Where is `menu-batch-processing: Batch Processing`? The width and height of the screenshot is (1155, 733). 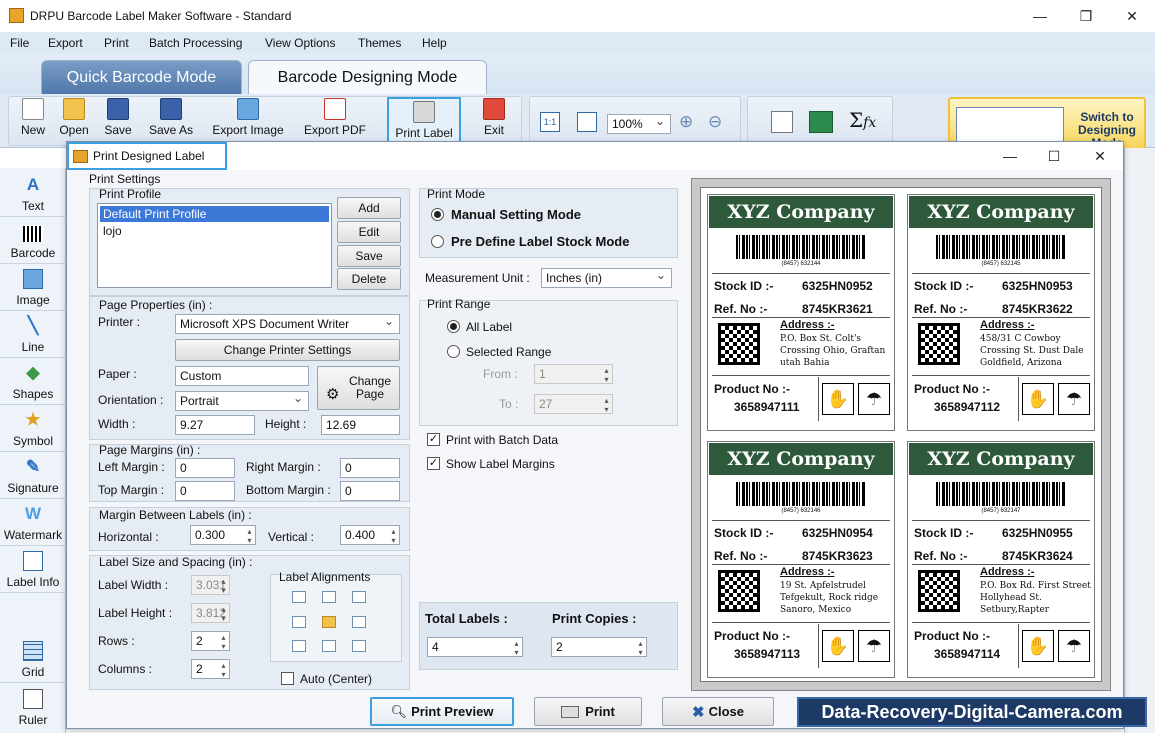
menu-batch-processing: Batch Processing is located at coordinates (195, 43).